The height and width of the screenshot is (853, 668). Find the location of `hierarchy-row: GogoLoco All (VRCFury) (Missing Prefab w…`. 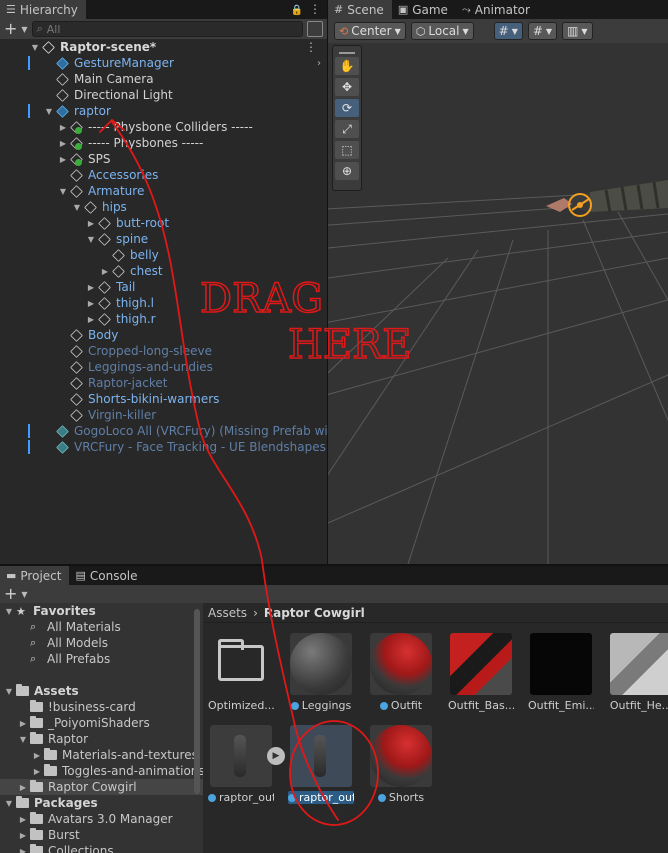

hierarchy-row: GogoLoco All (VRCFury) (Missing Prefab w… is located at coordinates (163, 431).